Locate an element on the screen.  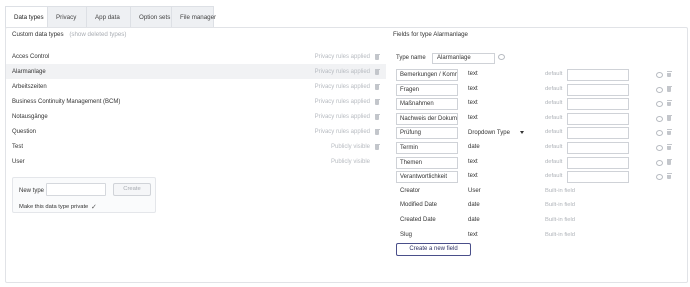
field-row: Prüfung Dropdown Type default is located at coordinates (541, 134).